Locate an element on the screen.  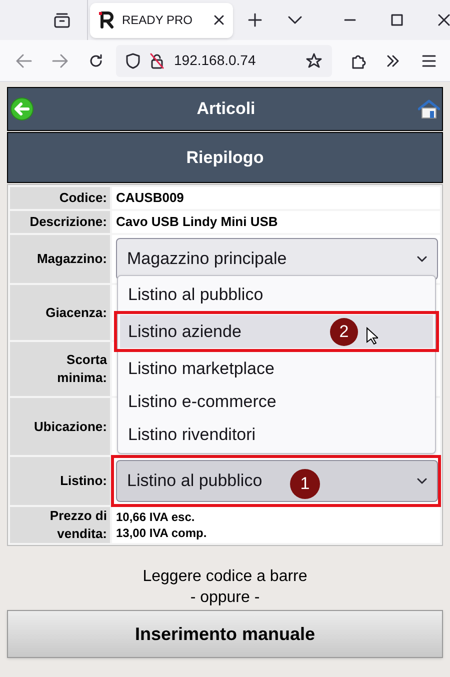
dropdown-option: Listino marketplace is located at coordinates (276, 368).